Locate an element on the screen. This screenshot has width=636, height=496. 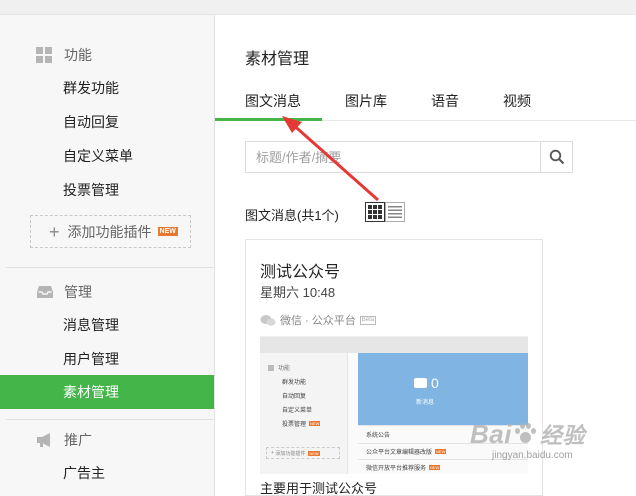
add-plugin-button: + 添加功能插件 NEW is located at coordinates (110, 231).